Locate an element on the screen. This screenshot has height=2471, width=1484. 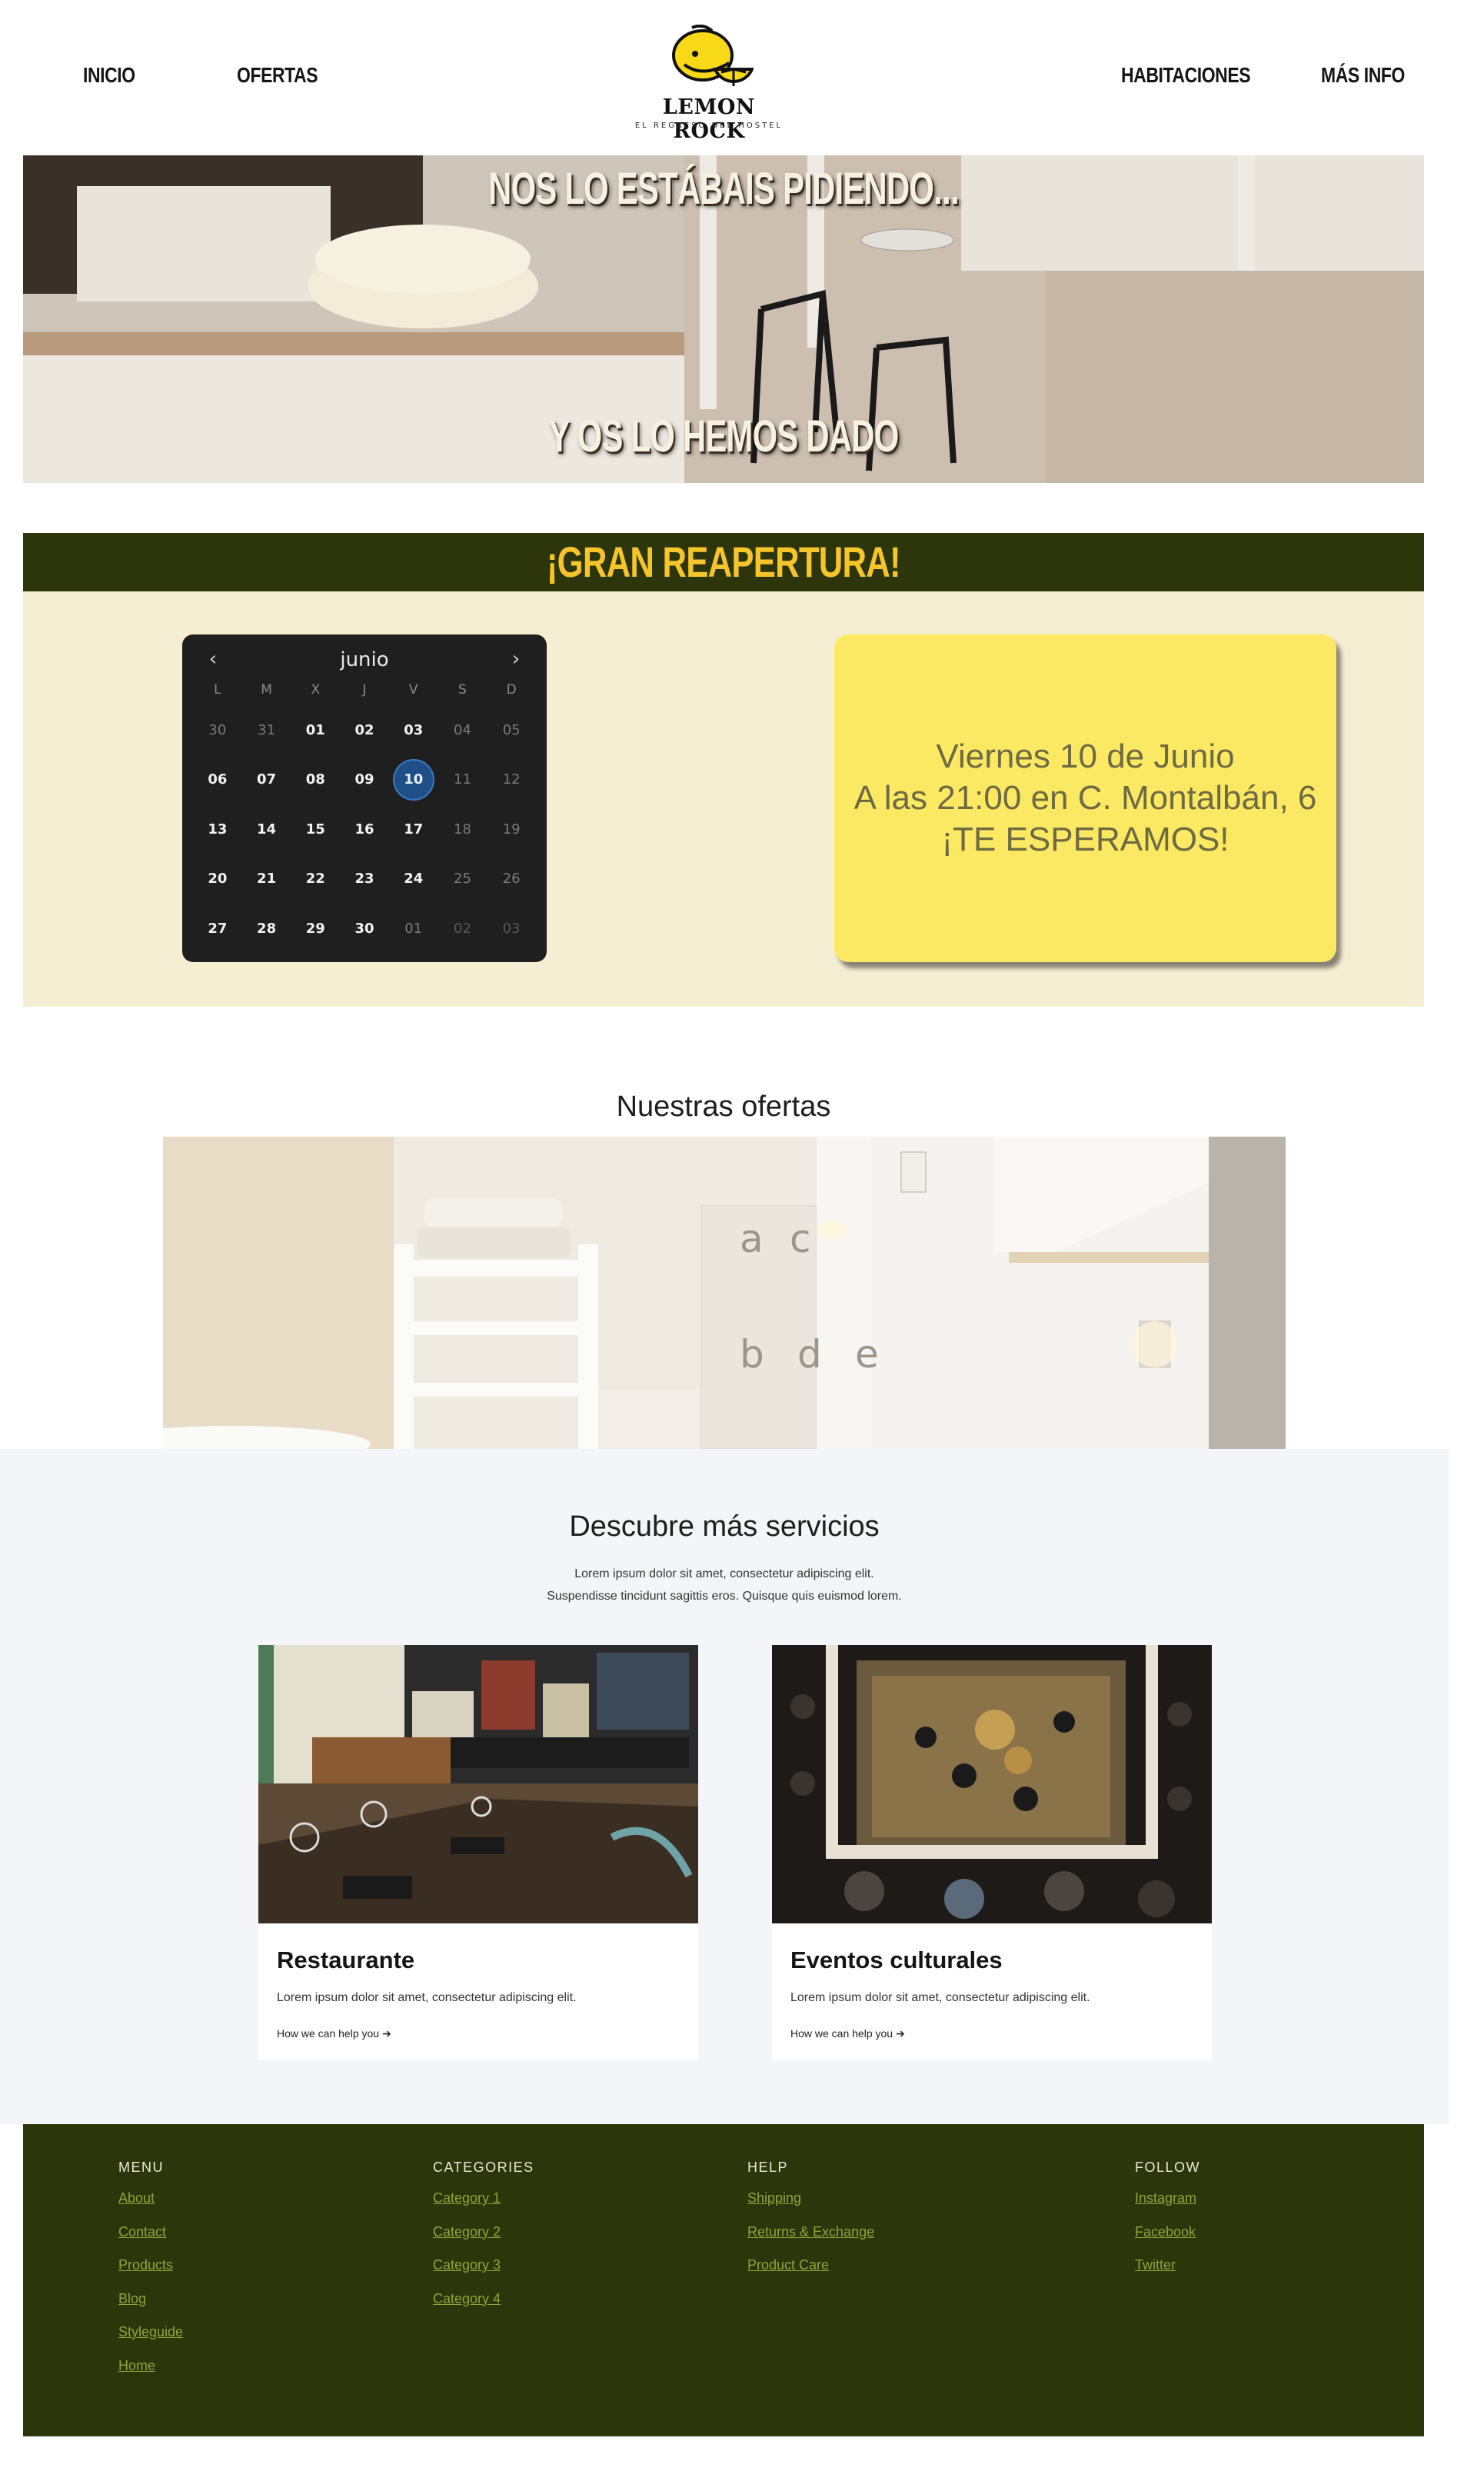
footer-heading: CATEGORIES is located at coordinates (484, 2167).